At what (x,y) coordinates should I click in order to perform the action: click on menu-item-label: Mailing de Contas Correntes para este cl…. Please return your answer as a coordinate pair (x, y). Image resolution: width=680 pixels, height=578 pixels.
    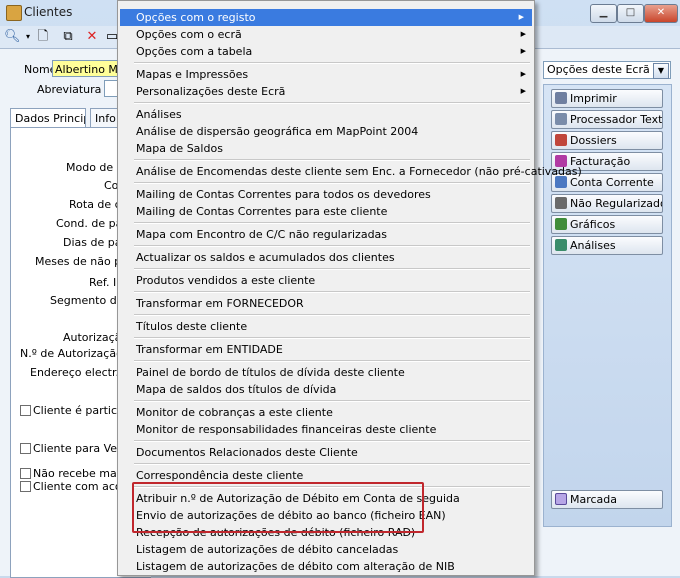
    Looking at the image, I should click on (262, 211).